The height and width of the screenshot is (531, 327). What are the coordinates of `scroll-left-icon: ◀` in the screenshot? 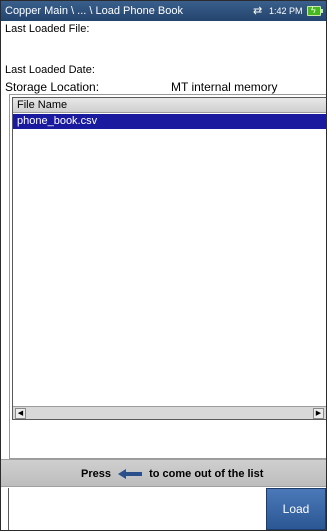 It's located at (20, 413).